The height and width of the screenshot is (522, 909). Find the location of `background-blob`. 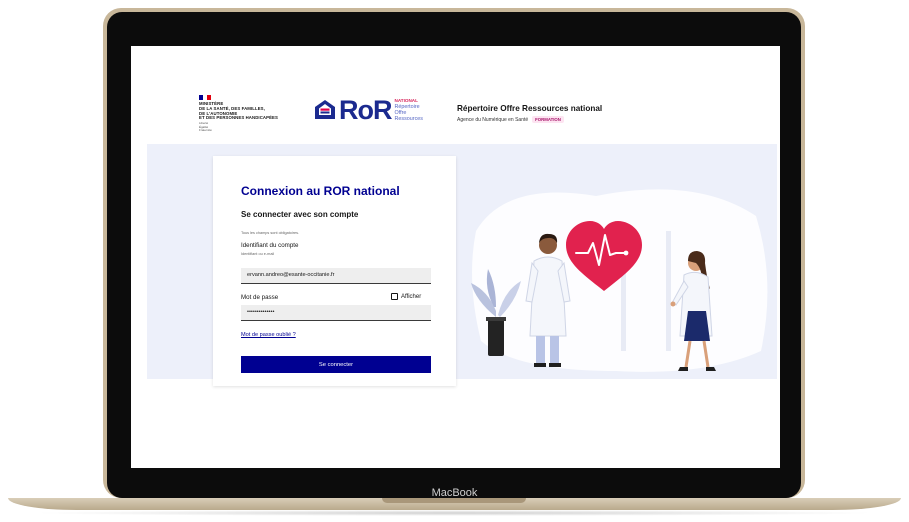

background-blob is located at coordinates (620, 280).